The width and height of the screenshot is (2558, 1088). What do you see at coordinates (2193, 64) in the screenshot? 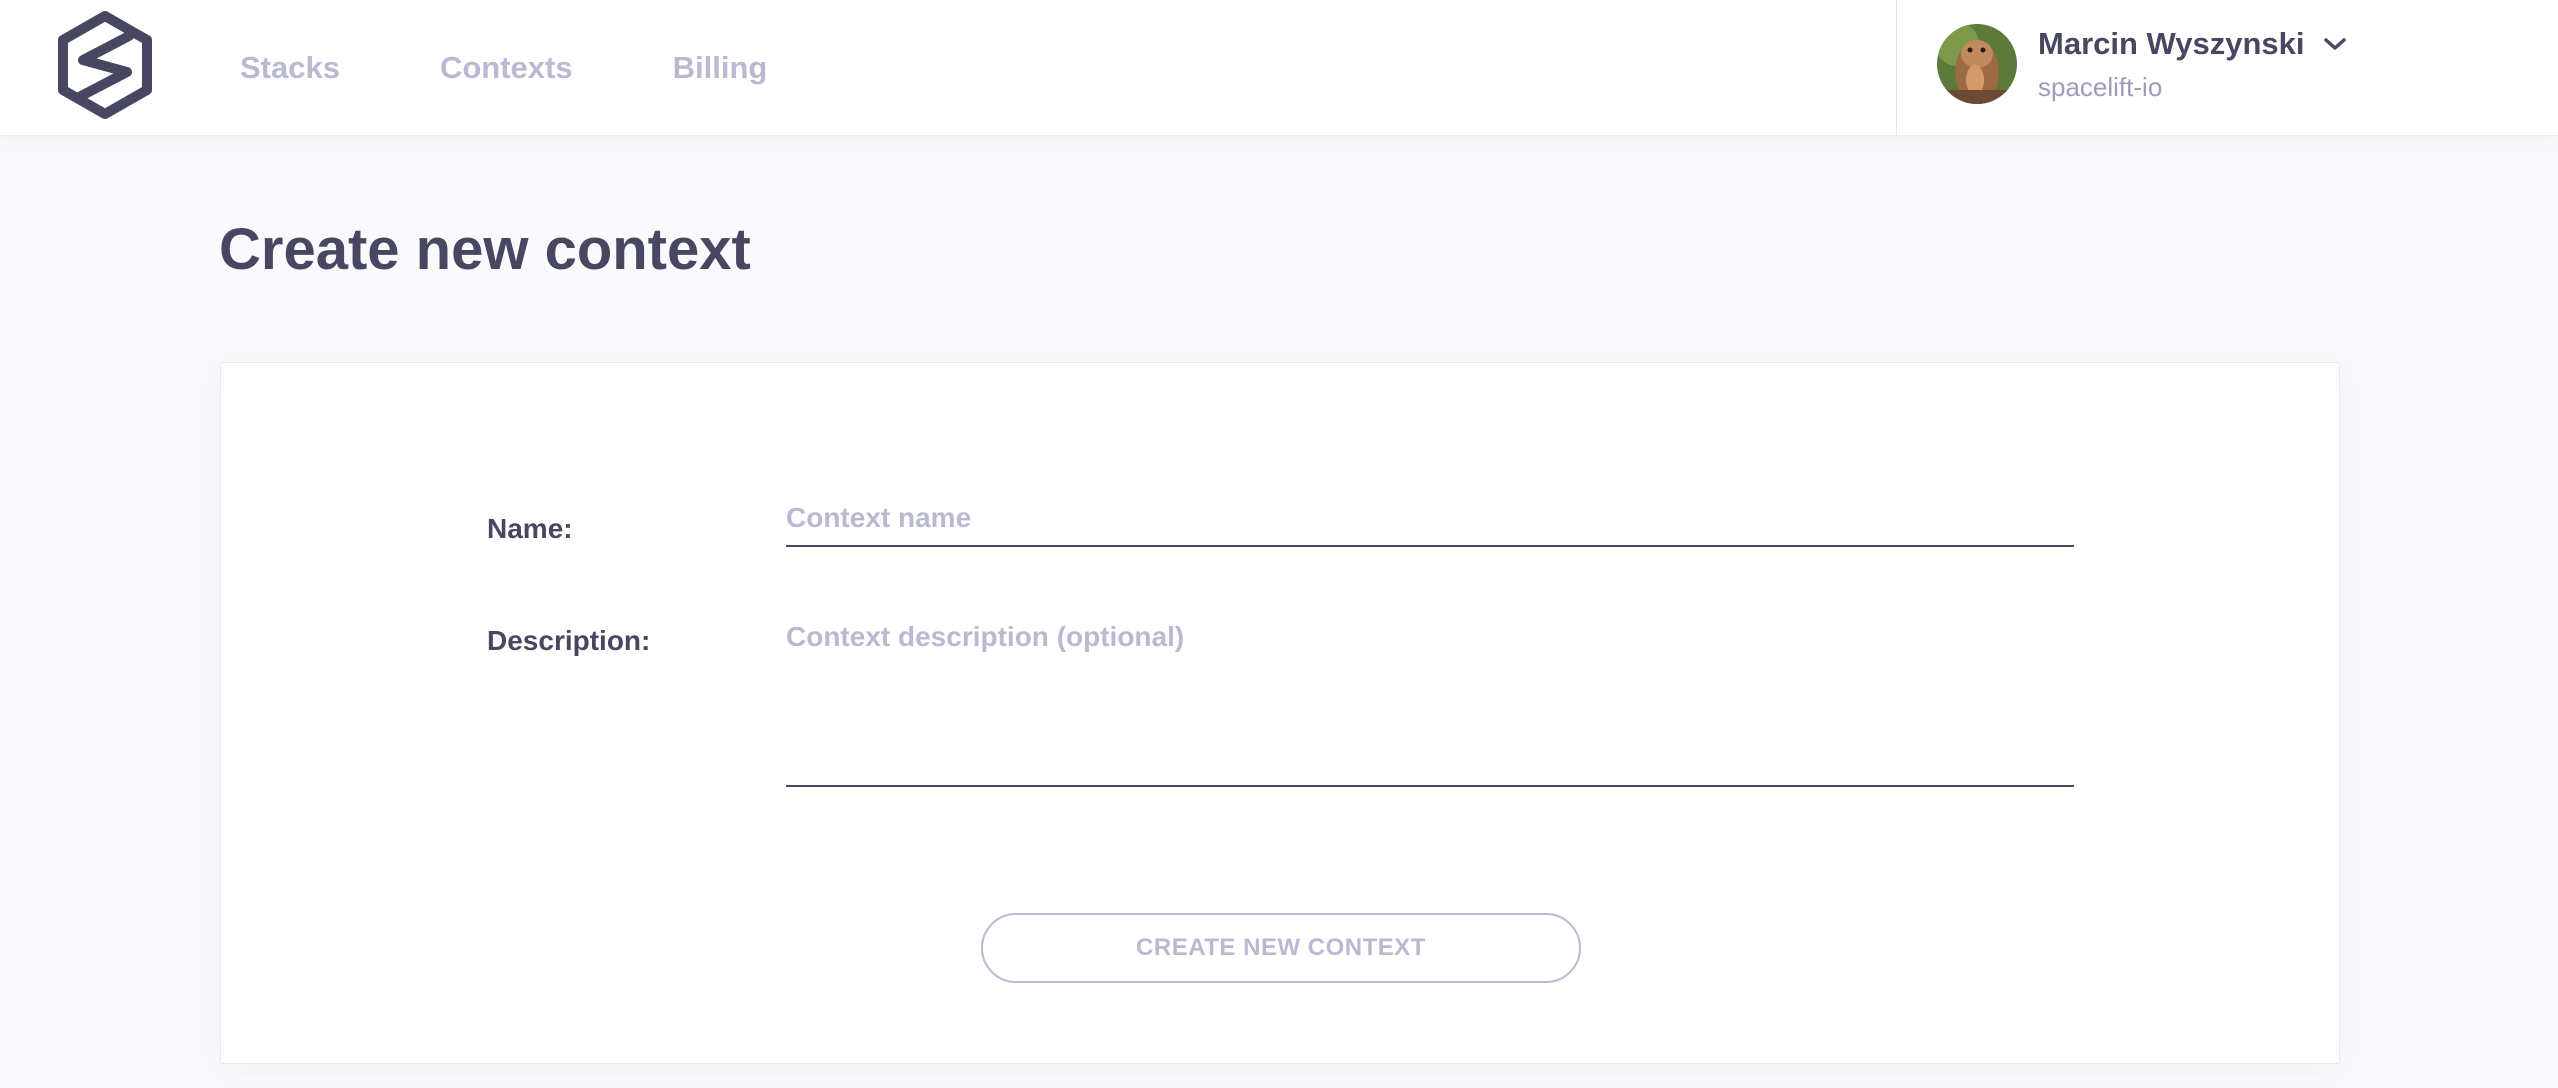
I see `user-info: Marcin Wyszynski spacelift-io` at bounding box center [2193, 64].